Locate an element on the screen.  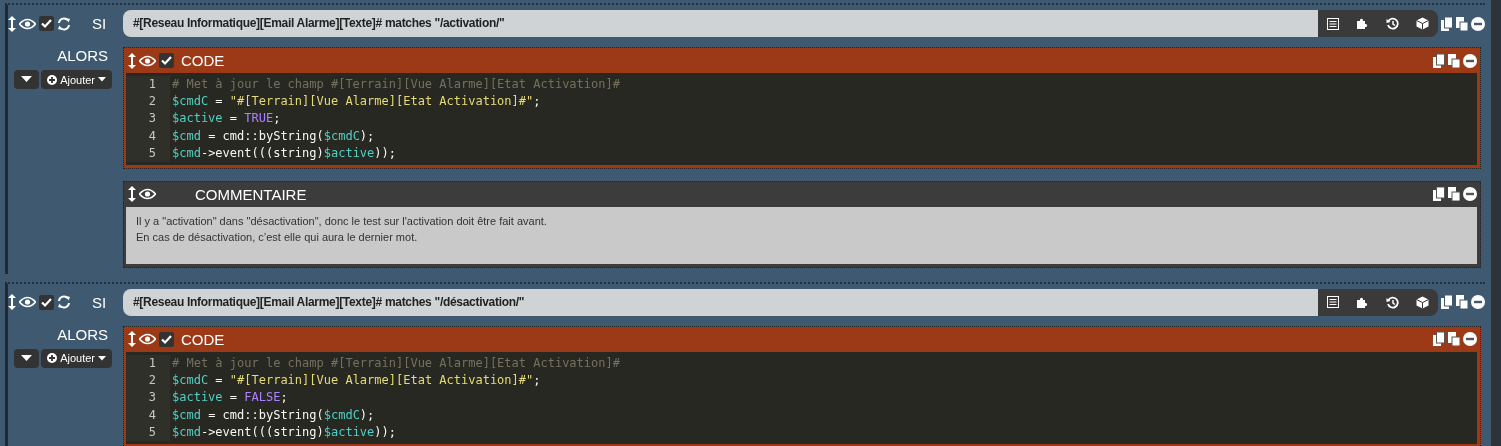
comment-text: En cas de désactivation, c’est elle qui aura le dernier mot. is located at coordinates (277, 237).